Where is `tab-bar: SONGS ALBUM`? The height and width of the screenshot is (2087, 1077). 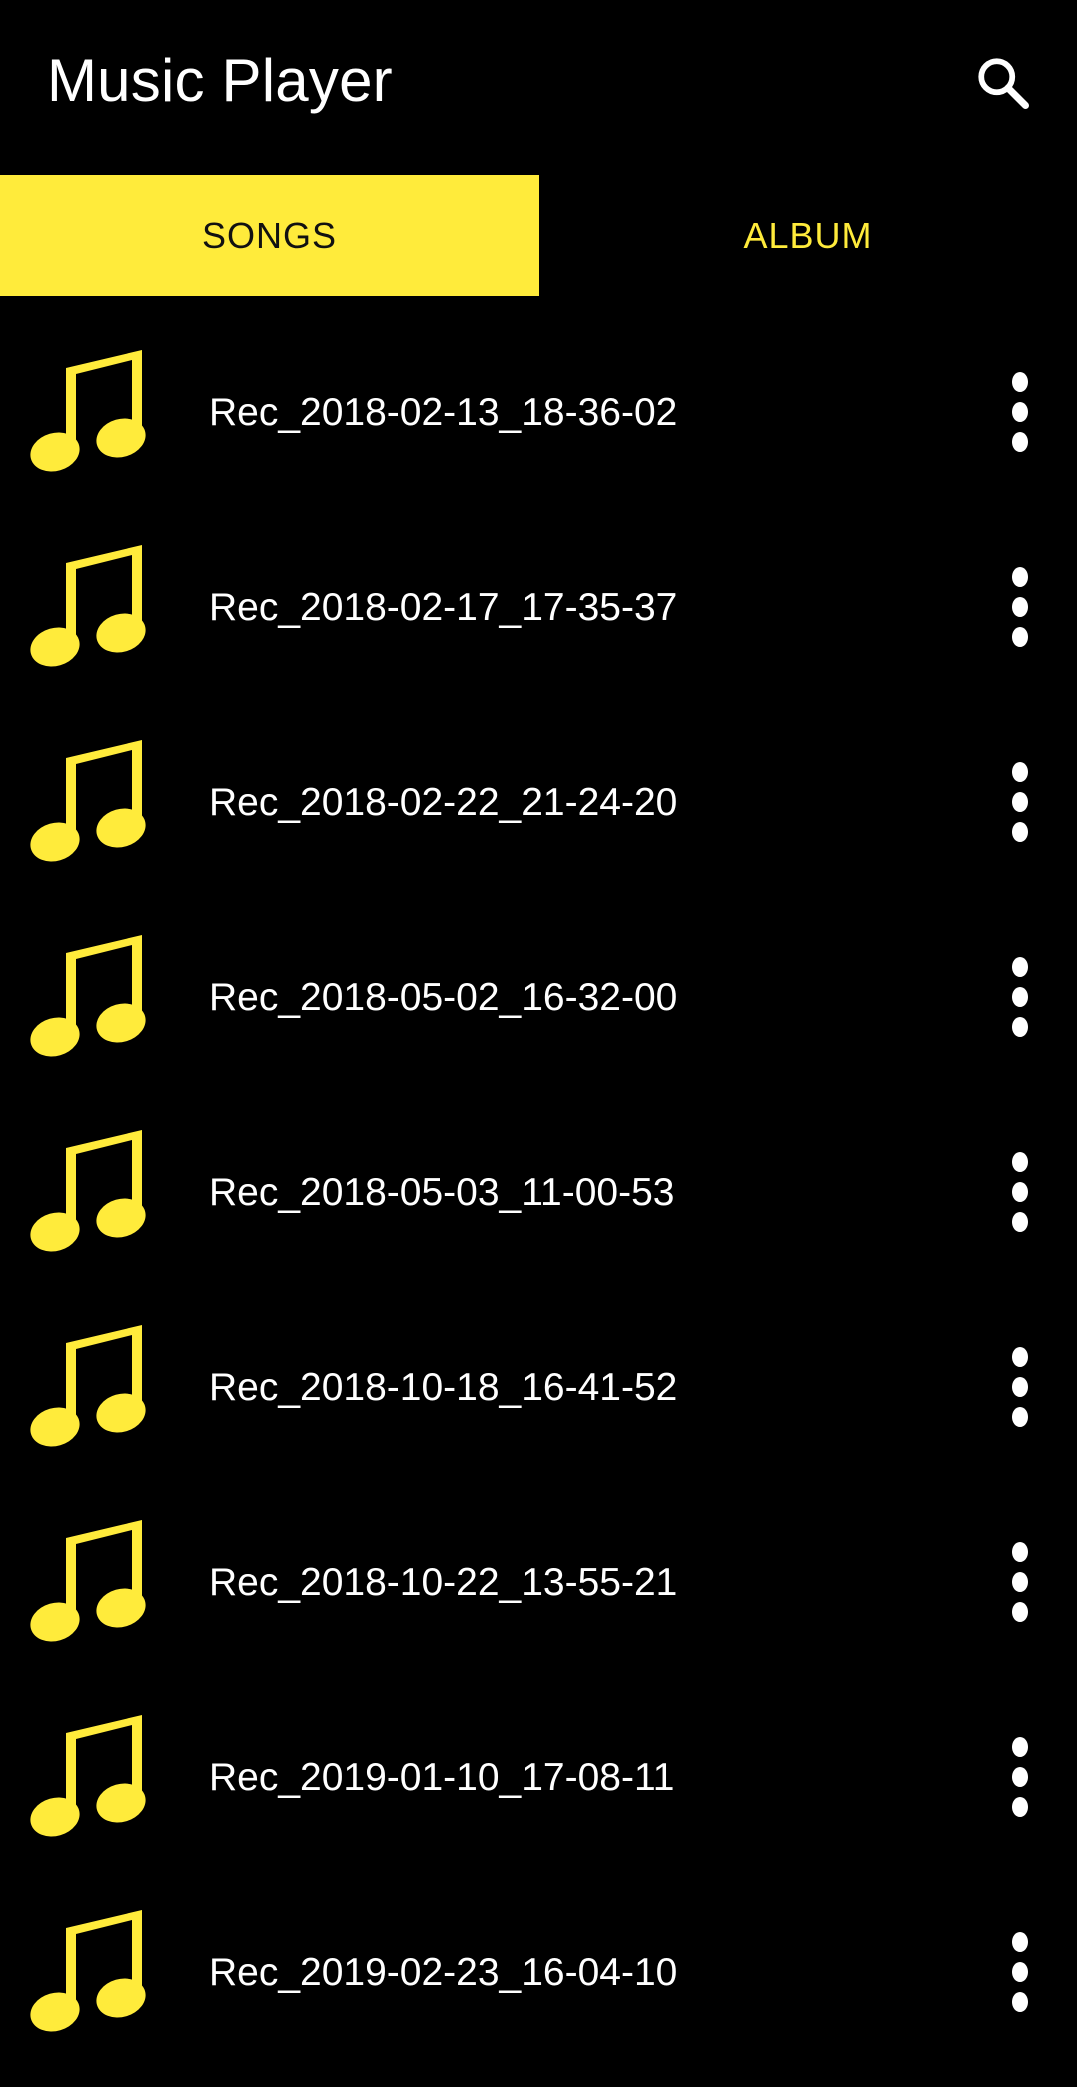
tab-bar: SONGS ALBUM is located at coordinates (538, 235).